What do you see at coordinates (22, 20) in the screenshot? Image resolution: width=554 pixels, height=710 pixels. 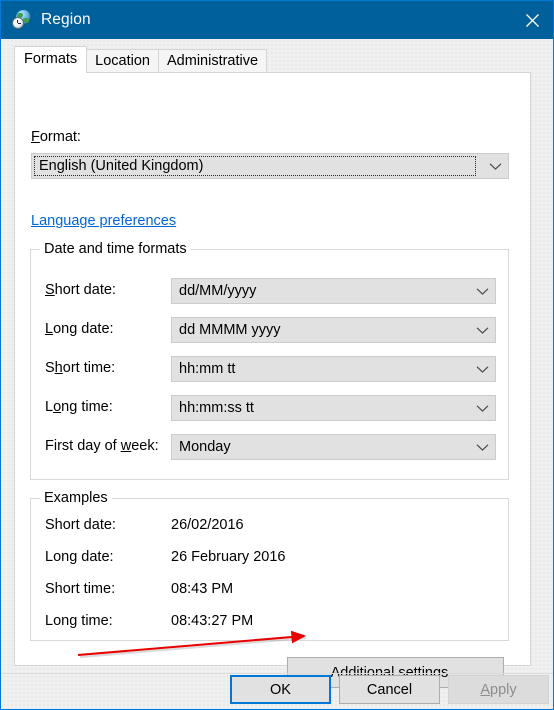 I see `region-globe-clock-icon` at bounding box center [22, 20].